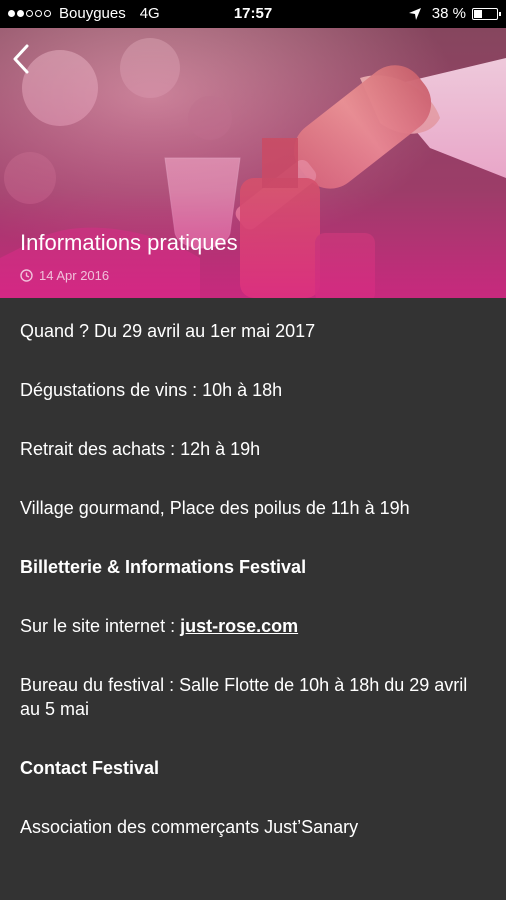  What do you see at coordinates (140, 448) in the screenshot?
I see `info-pickup: Retrait des achats : 12h à 19h` at bounding box center [140, 448].